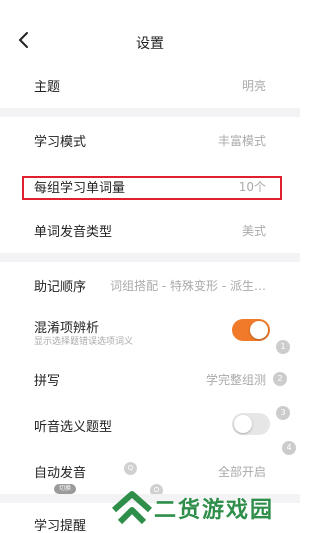 The width and height of the screenshot is (320, 533). Describe the element at coordinates (253, 231) in the screenshot. I see `setting-value: 美式` at that location.